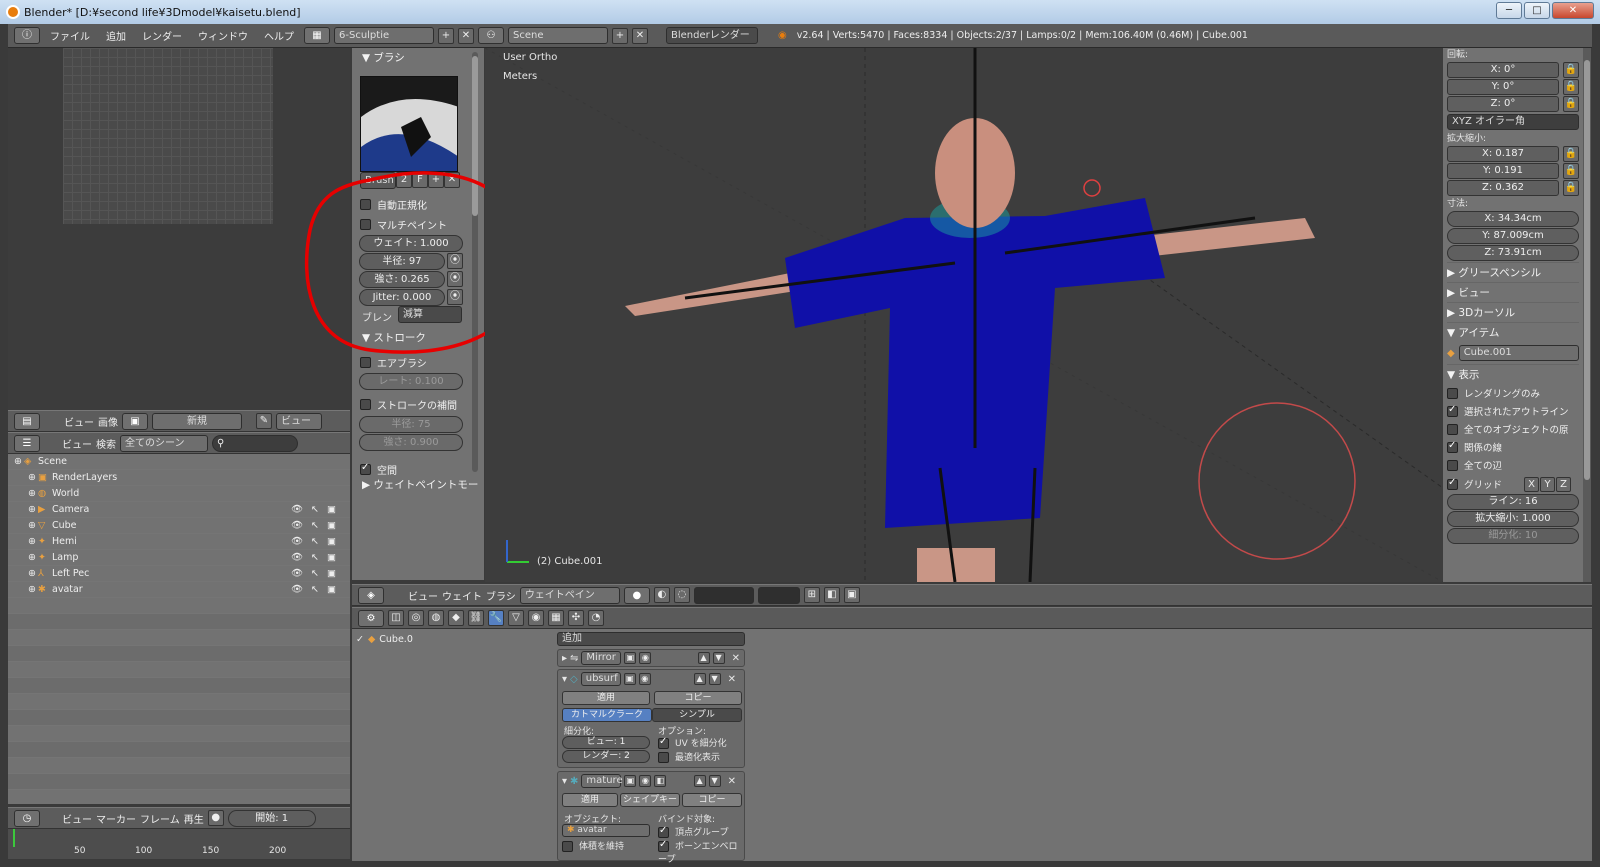 This screenshot has height=867, width=1600. What do you see at coordinates (1513, 292) in the screenshot?
I see `sidebar-section-header: ▶ ビュー` at bounding box center [1513, 292].